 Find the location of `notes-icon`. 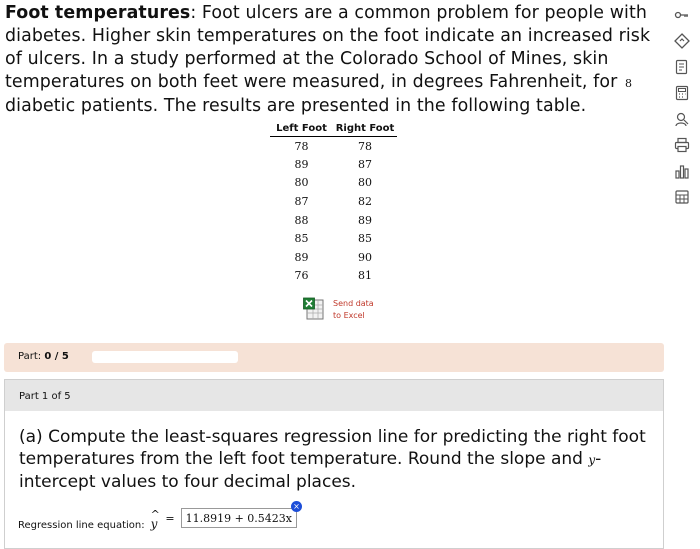

notes-icon is located at coordinates (682, 67).